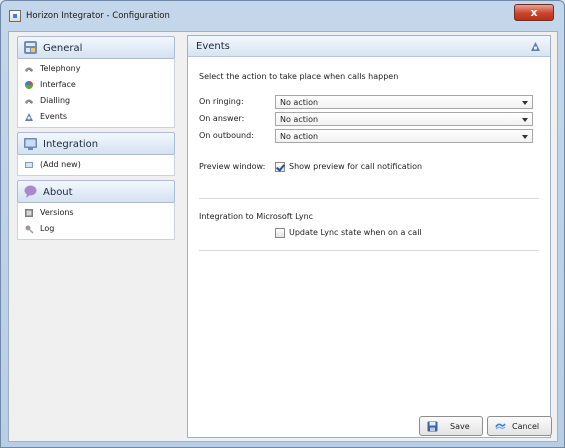 The width and height of the screenshot is (565, 448). I want to click on versions-icon, so click(29, 213).